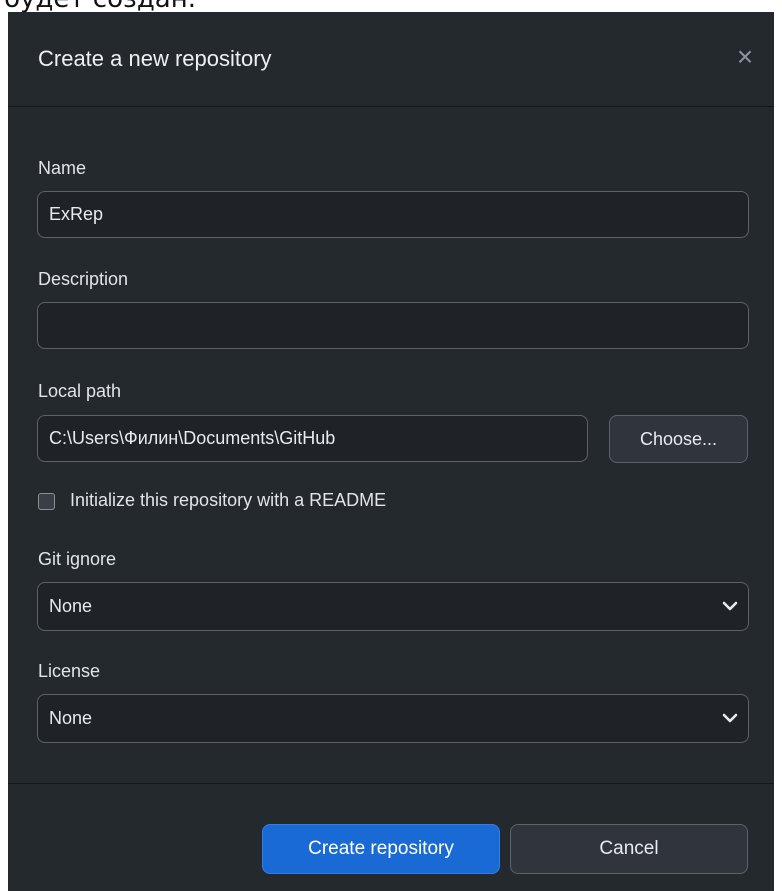  Describe the element at coordinates (745, 57) in the screenshot. I see `close-icon: ×` at that location.